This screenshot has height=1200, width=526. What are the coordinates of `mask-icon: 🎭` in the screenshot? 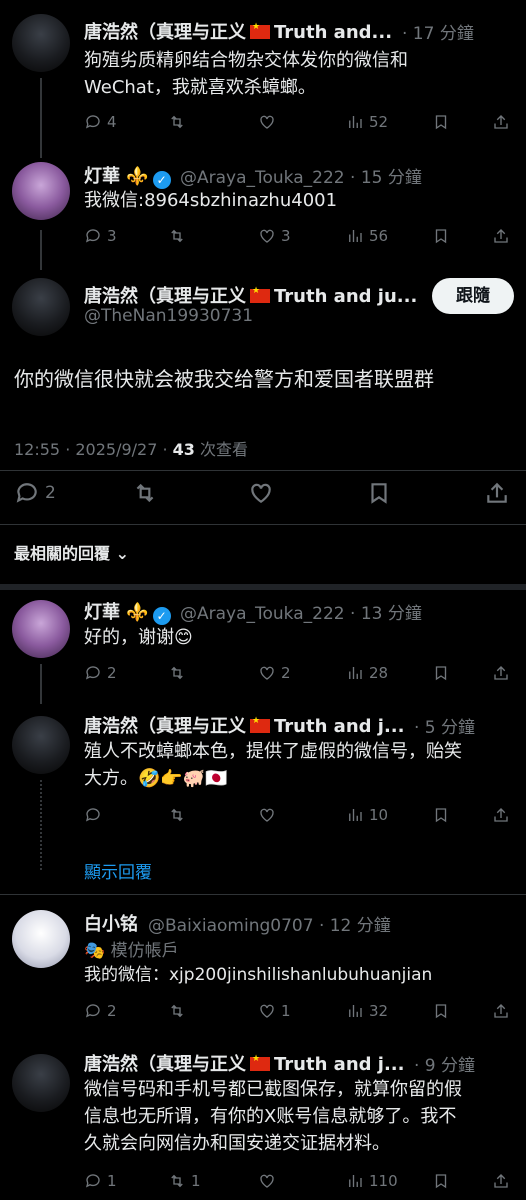 It's located at (95, 951).